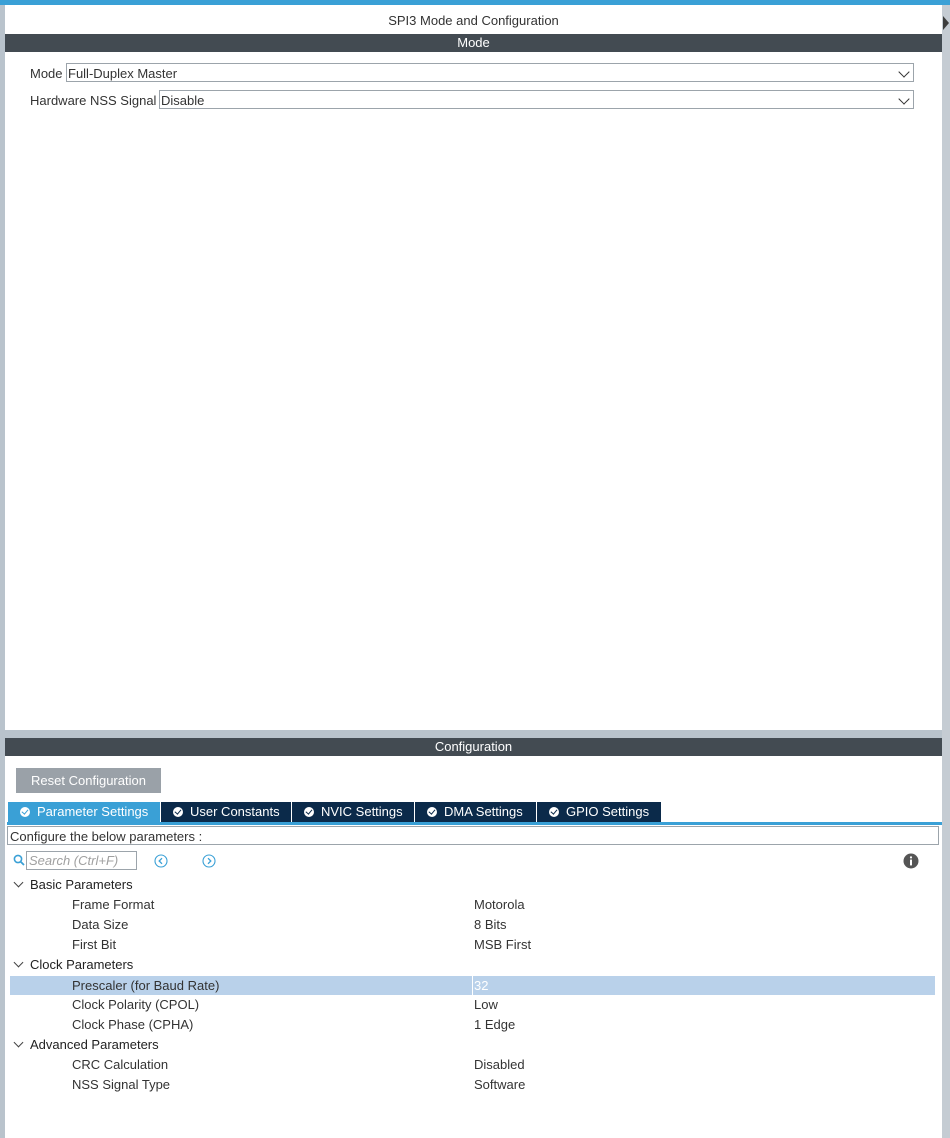 Image resolution: width=950 pixels, height=1138 pixels. Describe the element at coordinates (494, 1024) in the screenshot. I see `param-value: 1 Edge` at that location.